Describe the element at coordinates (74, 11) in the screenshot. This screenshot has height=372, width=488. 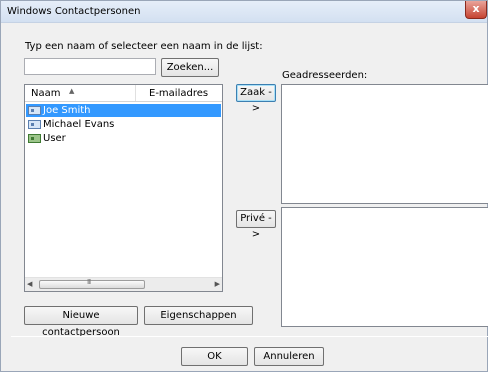
I see `window-title: Windows Contactpersonen` at that location.